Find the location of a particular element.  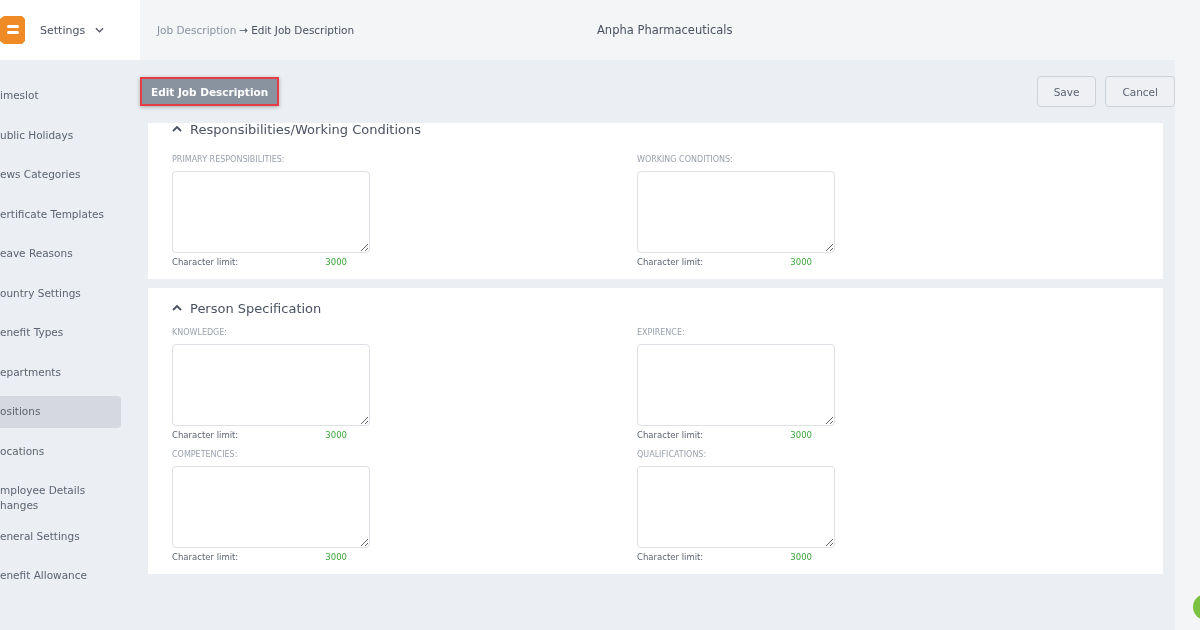

action-button: Cancel is located at coordinates (1140, 91).